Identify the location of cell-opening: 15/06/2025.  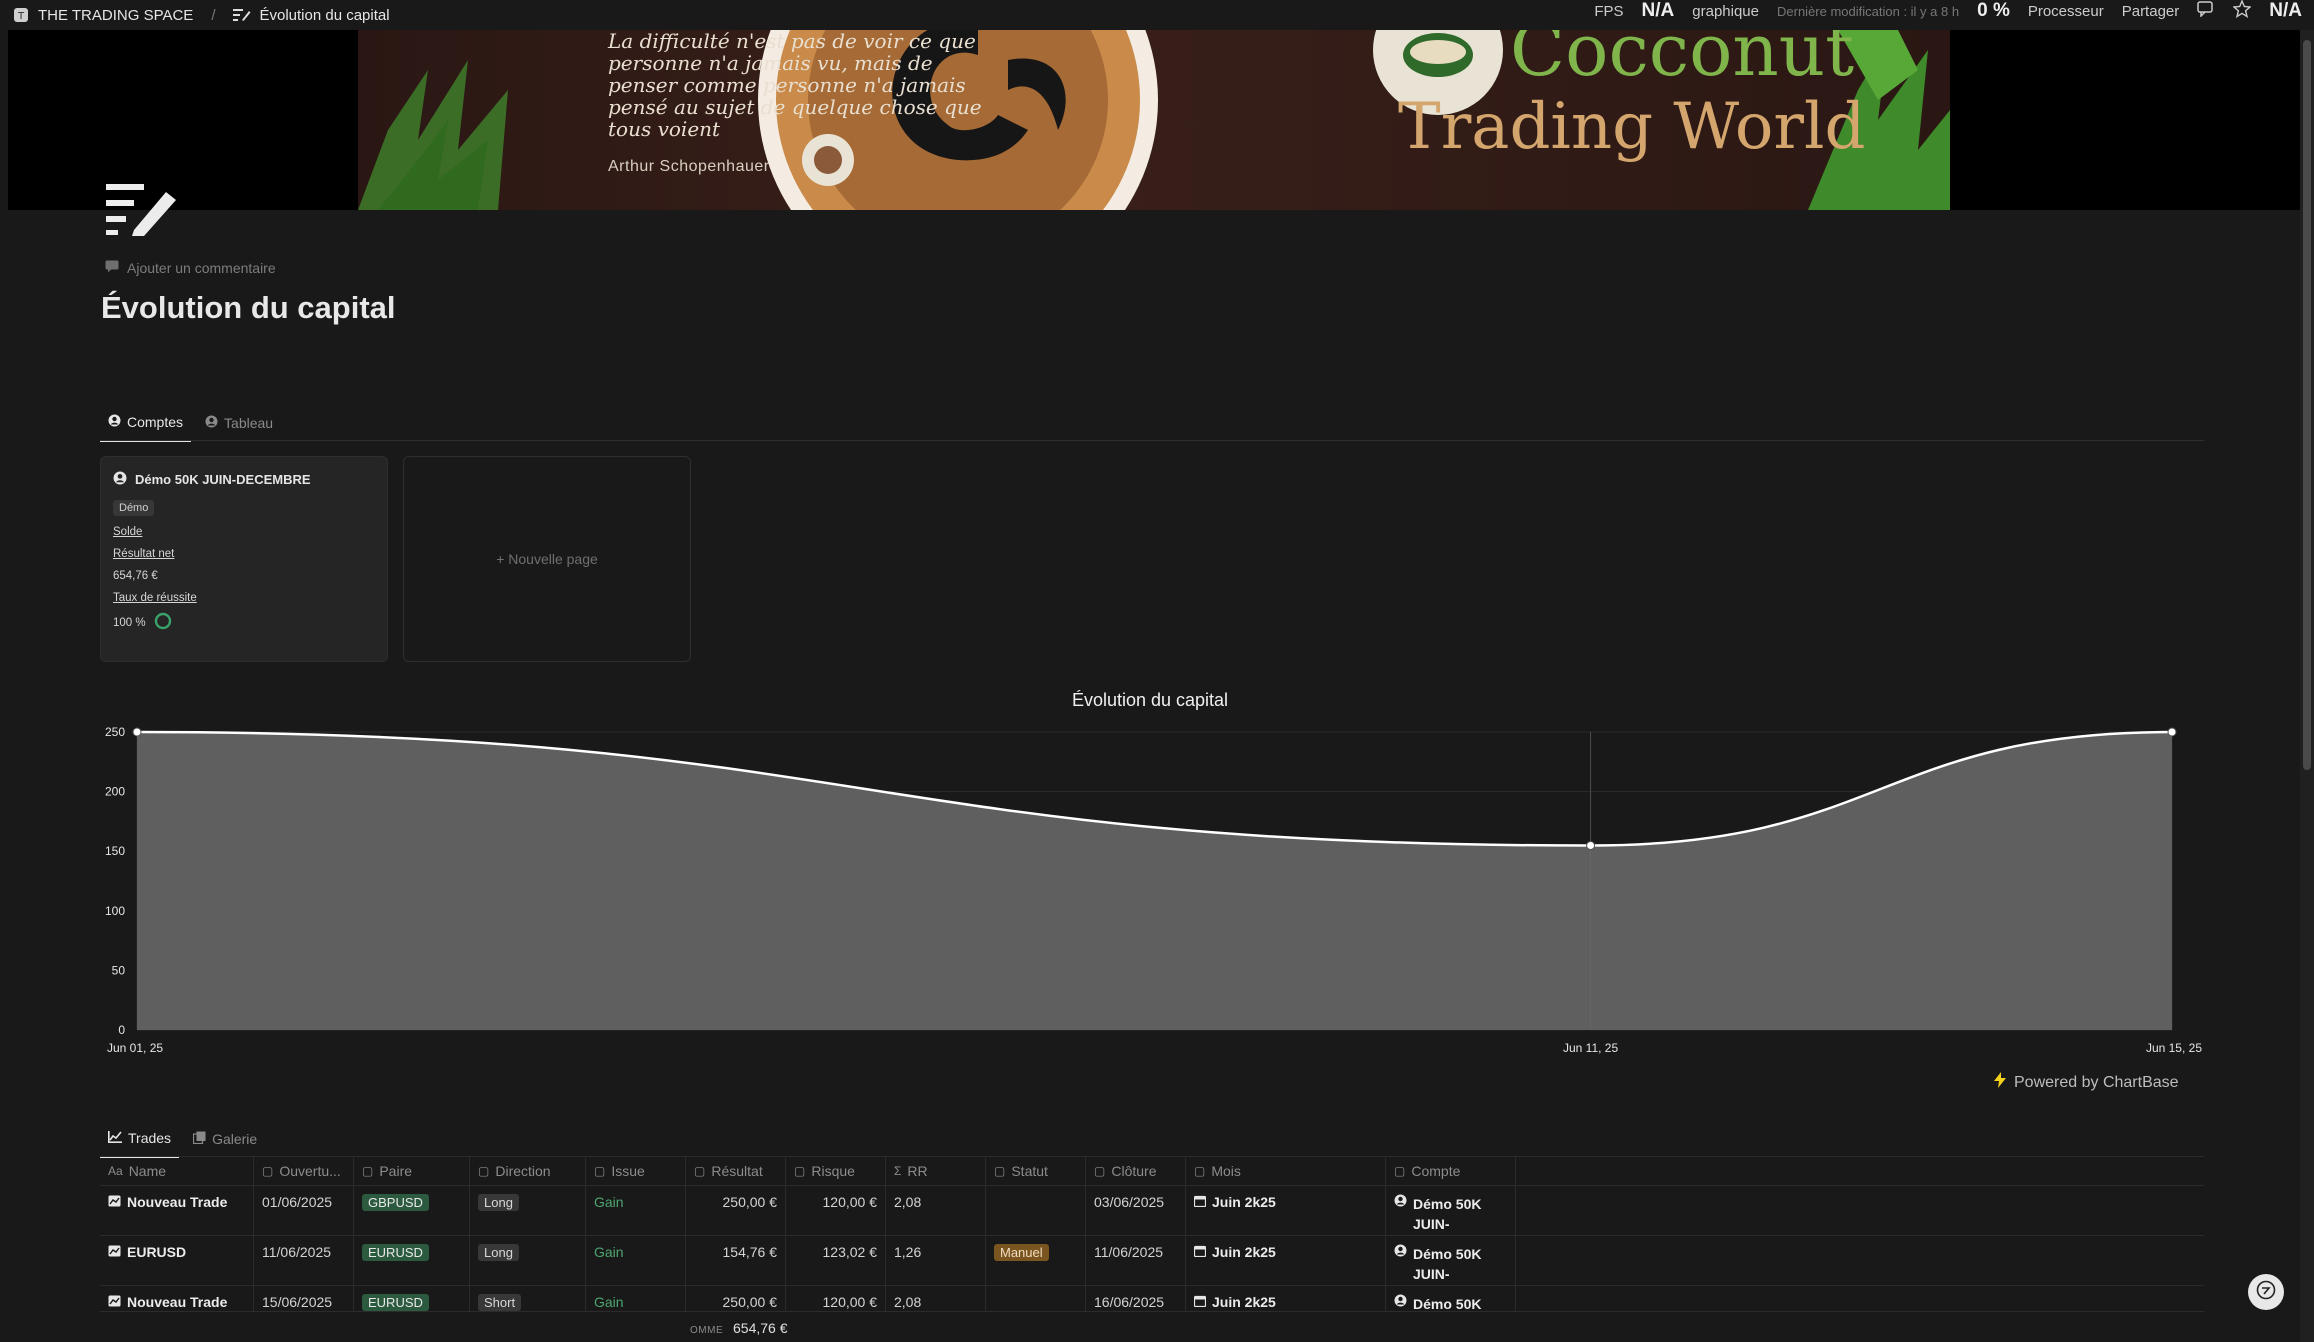
(304, 1298).